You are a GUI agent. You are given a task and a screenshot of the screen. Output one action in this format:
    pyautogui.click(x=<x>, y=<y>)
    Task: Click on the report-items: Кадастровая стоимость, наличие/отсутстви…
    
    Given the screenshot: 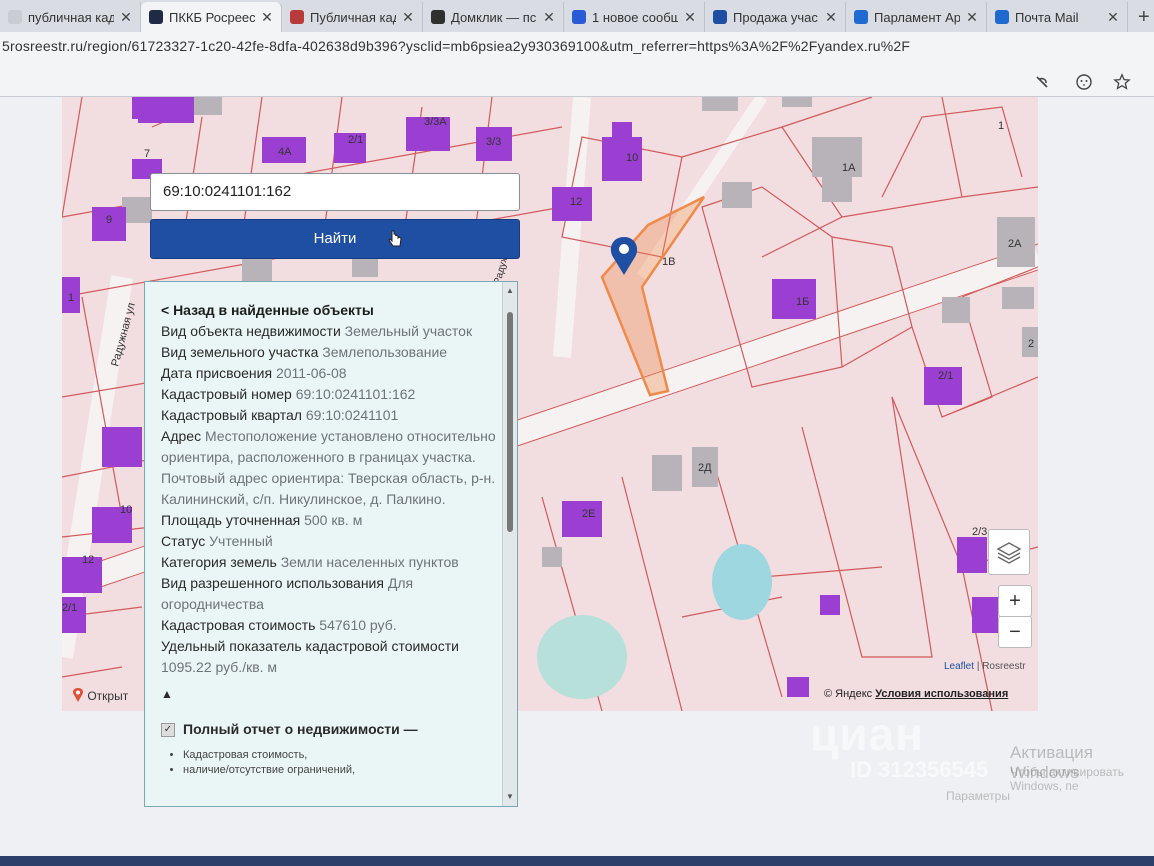 What is the action you would take?
    pyautogui.click(x=329, y=763)
    